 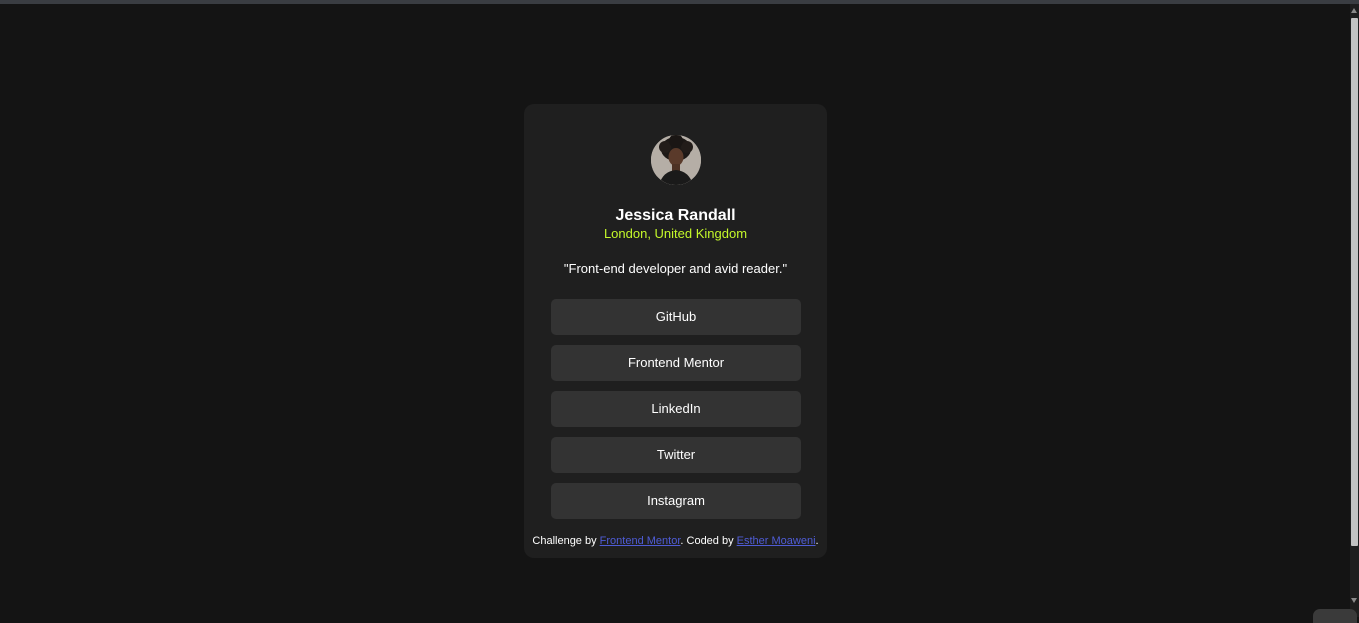 What do you see at coordinates (1354, 600) in the screenshot?
I see `scroll-down-arrow-icon` at bounding box center [1354, 600].